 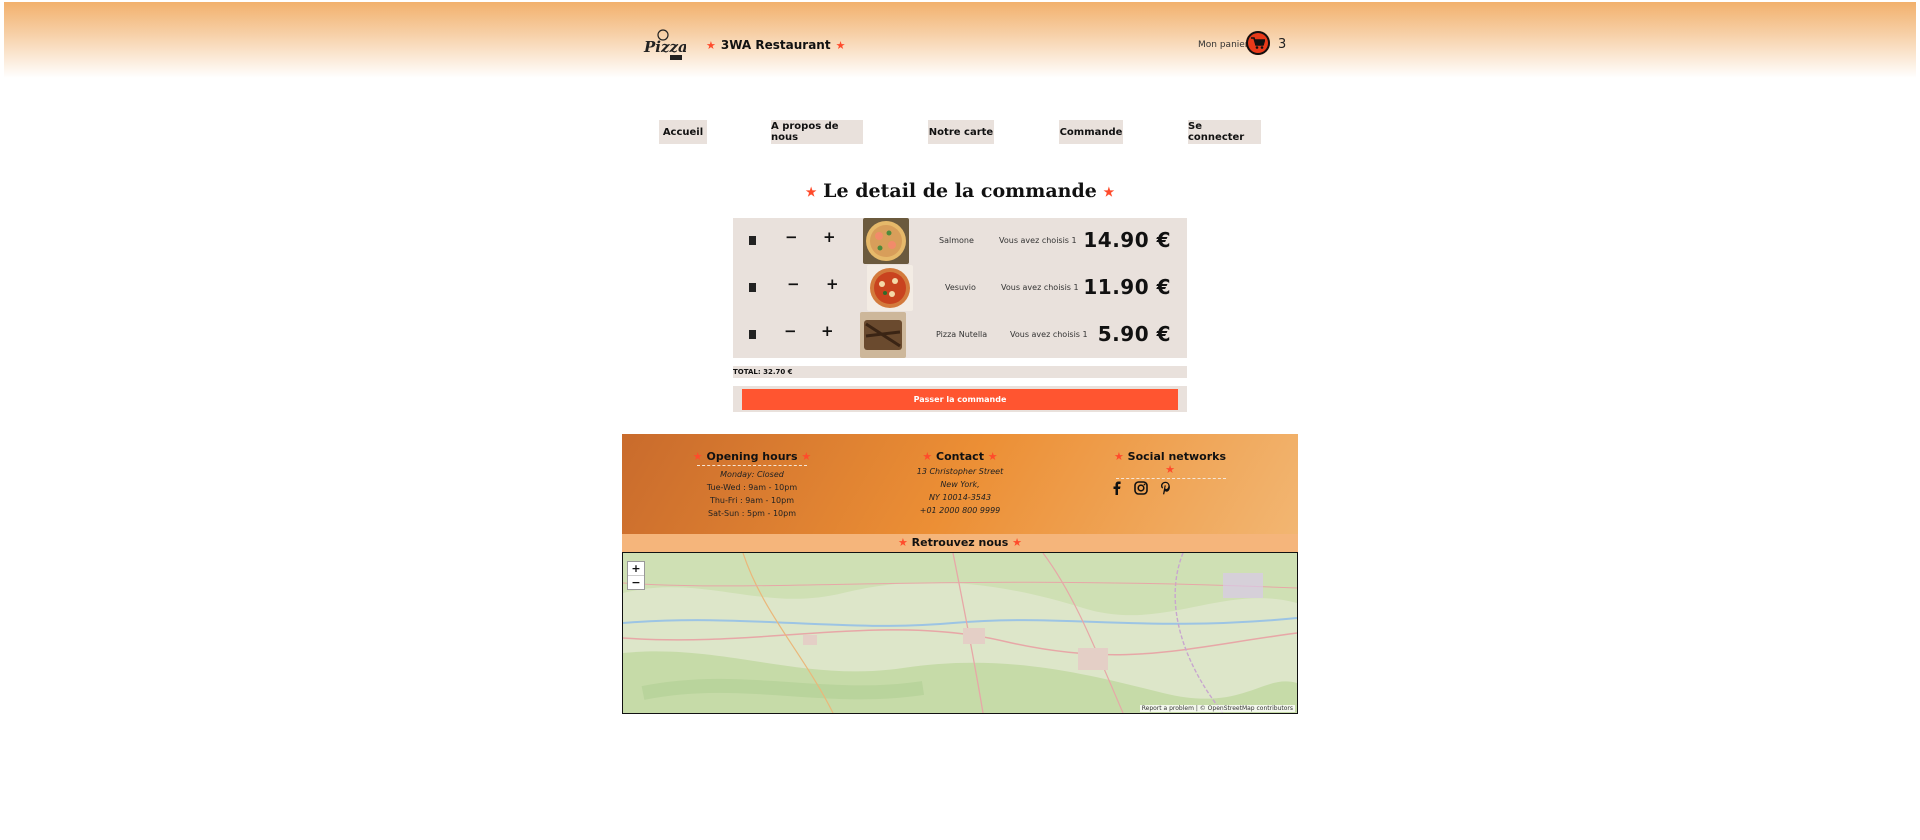 I want to click on cart-label: Mon panier, so click(x=1223, y=45).